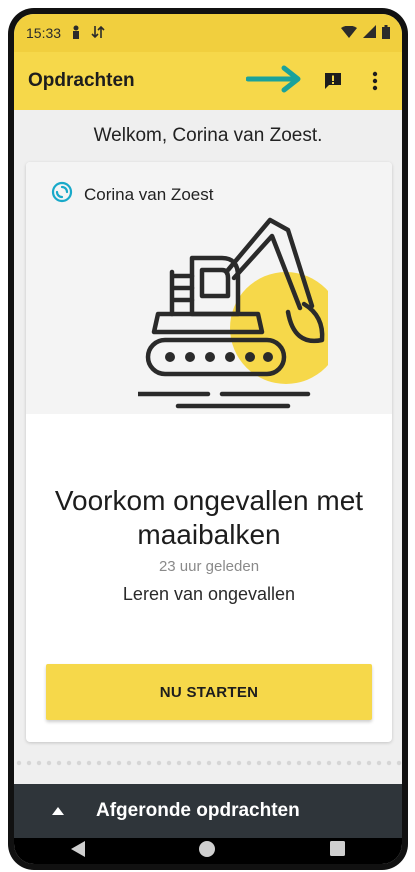 The width and height of the screenshot is (415, 872). I want to click on app-bar-actions, so click(316, 81).